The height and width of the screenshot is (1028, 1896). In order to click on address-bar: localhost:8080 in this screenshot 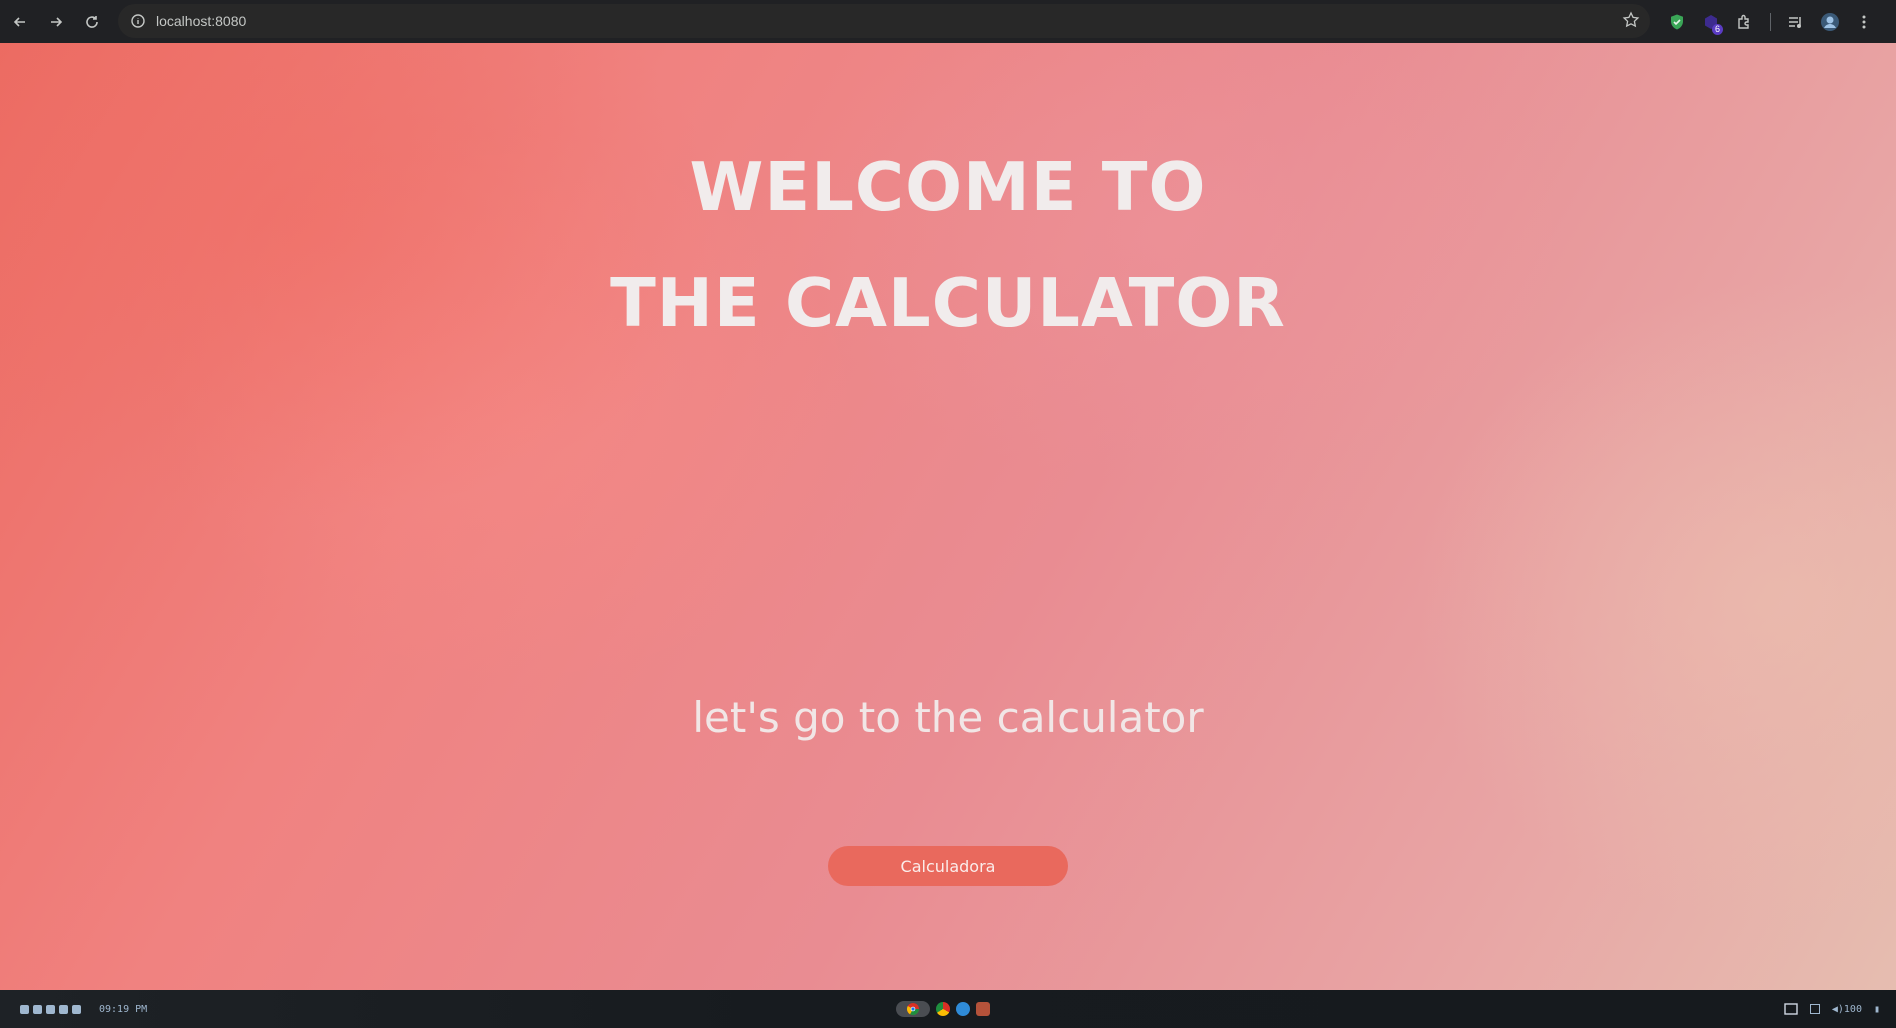, I will do `click(884, 21)`.